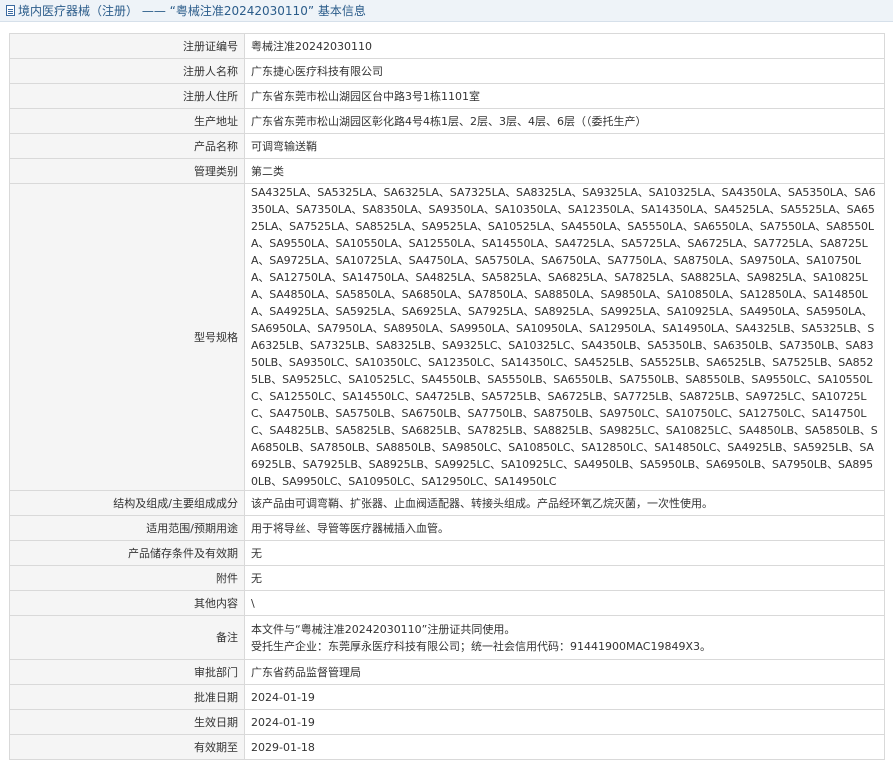  I want to click on field-value-approval-department: 广东省药品监督管理局, so click(564, 672).